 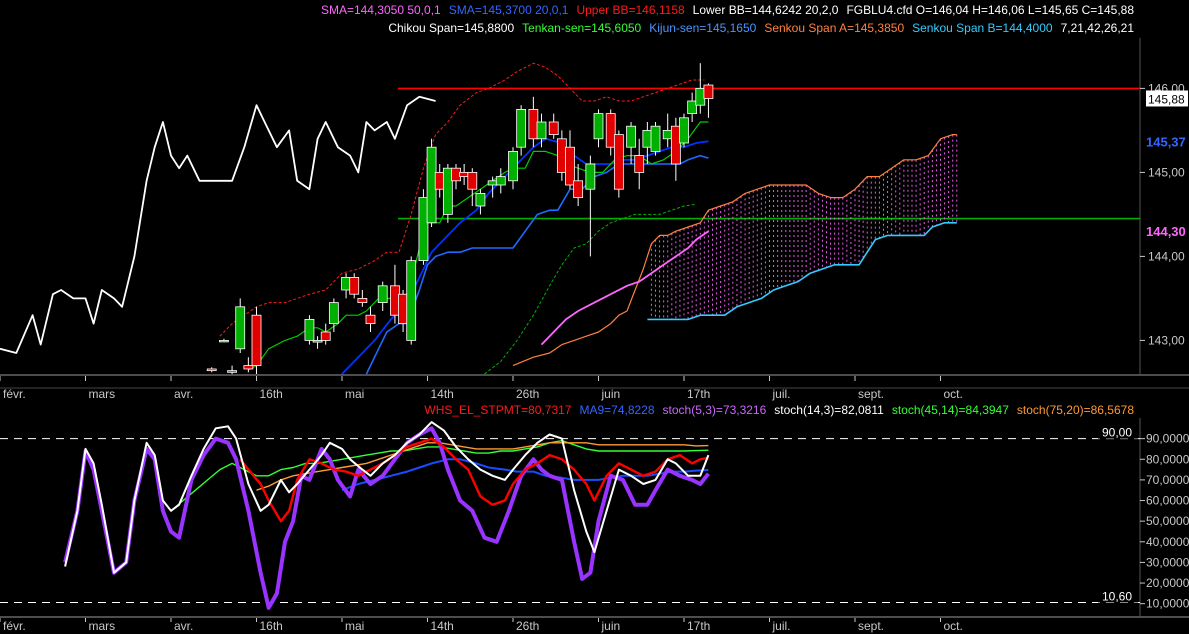 I want to click on osc-y-tick-label: 30,0000, so click(x=1167, y=562).